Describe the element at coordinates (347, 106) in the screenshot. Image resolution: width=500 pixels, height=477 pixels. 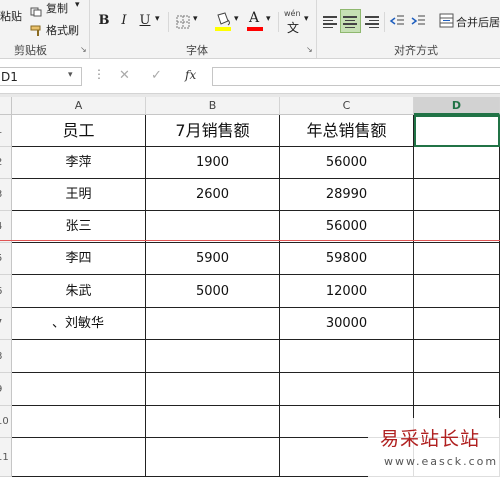
I see `column-header-c: C` at that location.